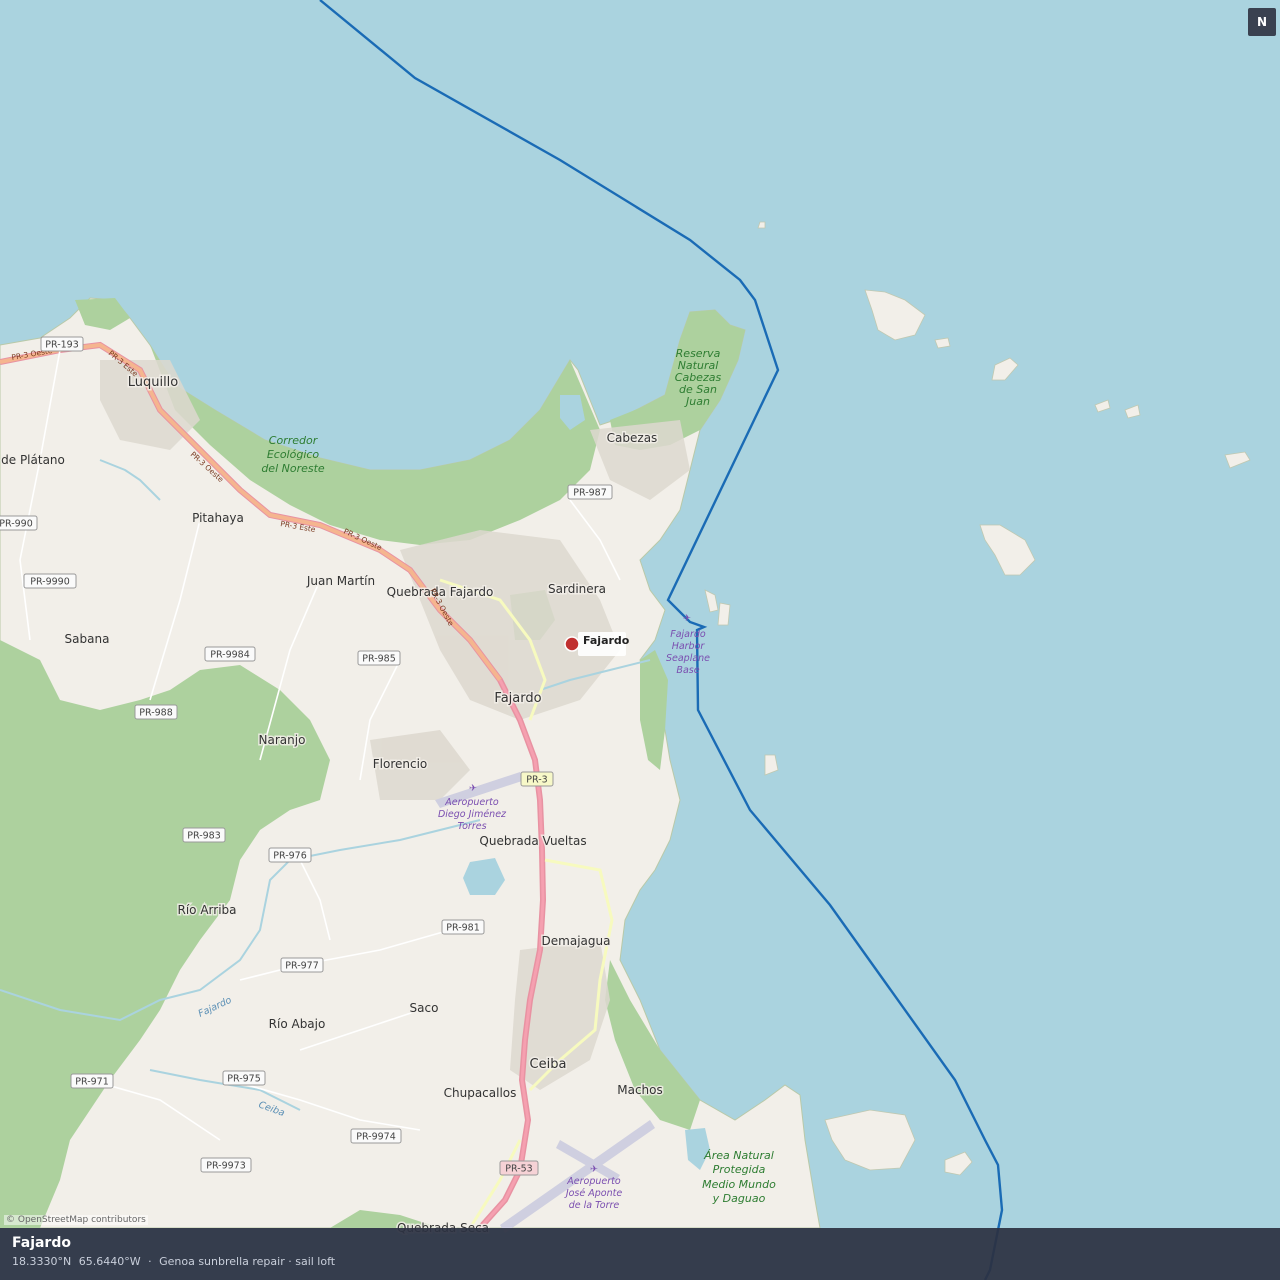  What do you see at coordinates (293, 454) in the screenshot?
I see `label-corredor-2: Ecológico` at bounding box center [293, 454].